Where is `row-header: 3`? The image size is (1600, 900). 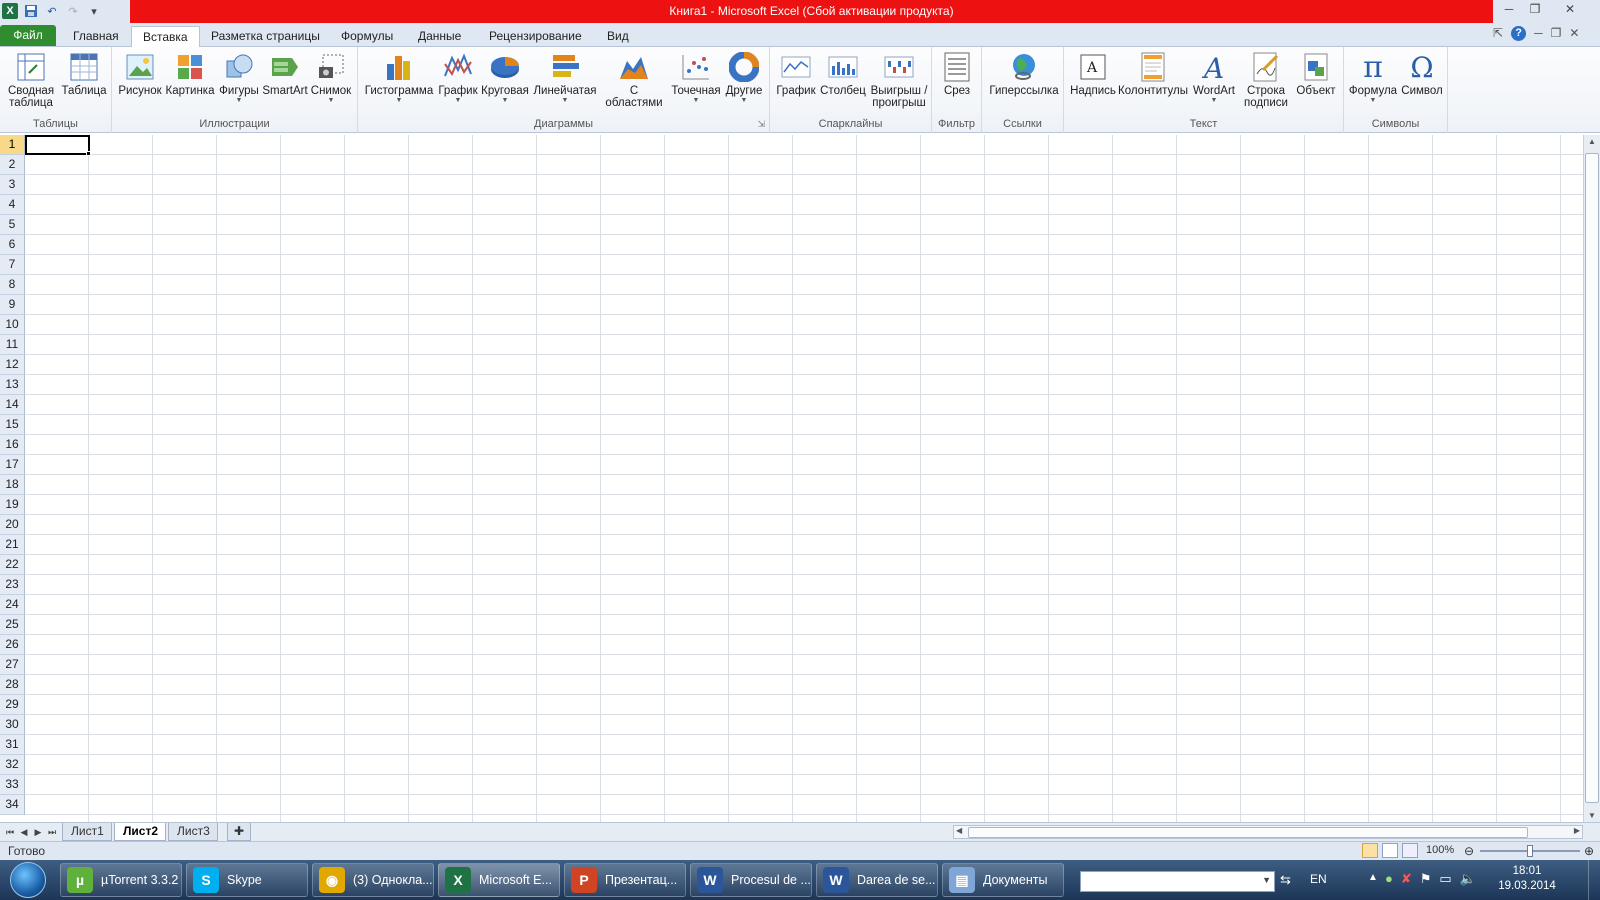 row-header: 3 is located at coordinates (12, 185).